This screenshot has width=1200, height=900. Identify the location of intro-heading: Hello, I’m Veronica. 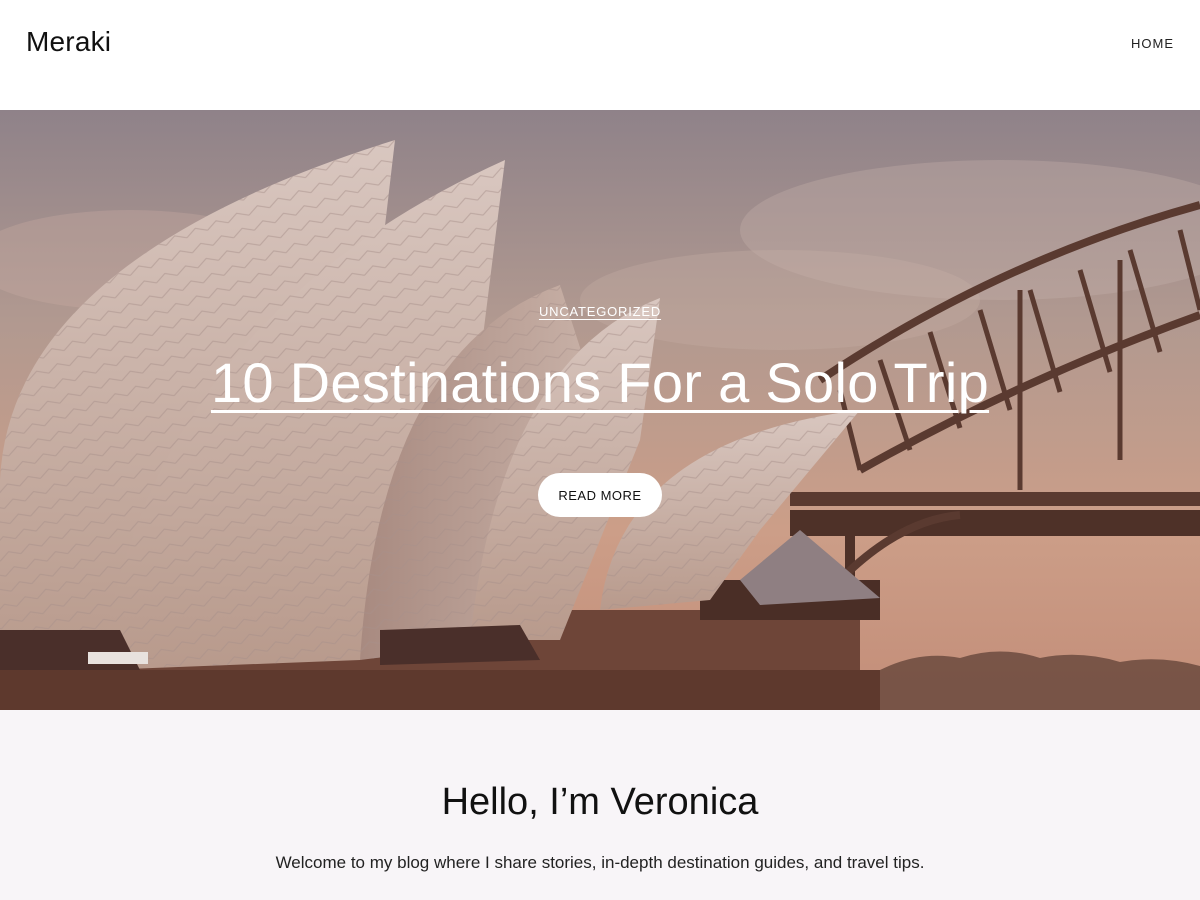
(600, 802).